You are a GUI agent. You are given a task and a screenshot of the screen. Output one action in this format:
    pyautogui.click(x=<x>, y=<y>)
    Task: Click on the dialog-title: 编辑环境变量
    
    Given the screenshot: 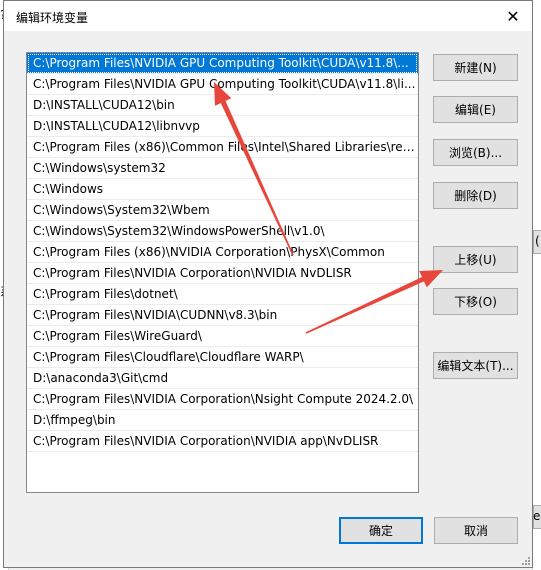 What is the action you would take?
    pyautogui.click(x=52, y=18)
    